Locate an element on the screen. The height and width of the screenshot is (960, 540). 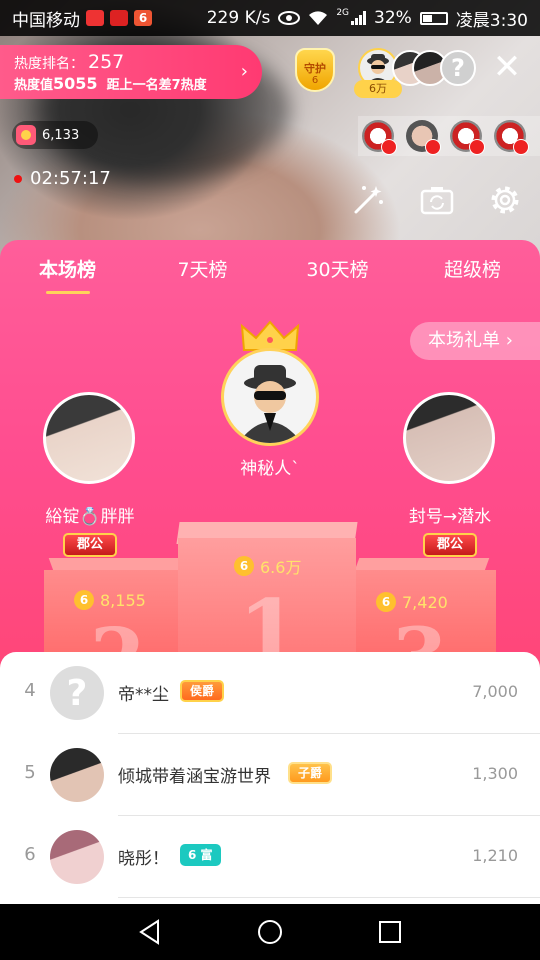
heat-rank-pill: 热度排名： 257 热度值5055 距上一名差7热度 › is located at coordinates (131, 72).